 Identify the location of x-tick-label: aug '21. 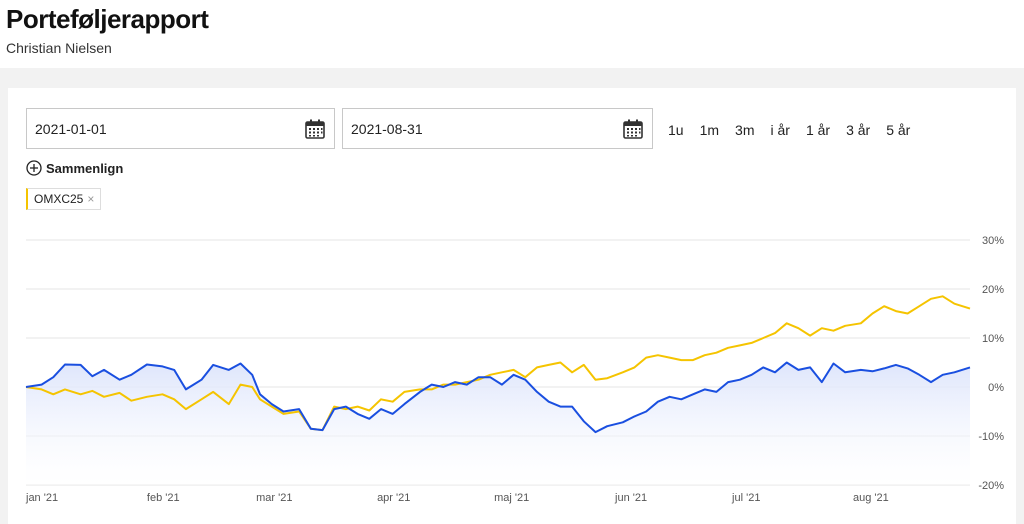
(871, 498).